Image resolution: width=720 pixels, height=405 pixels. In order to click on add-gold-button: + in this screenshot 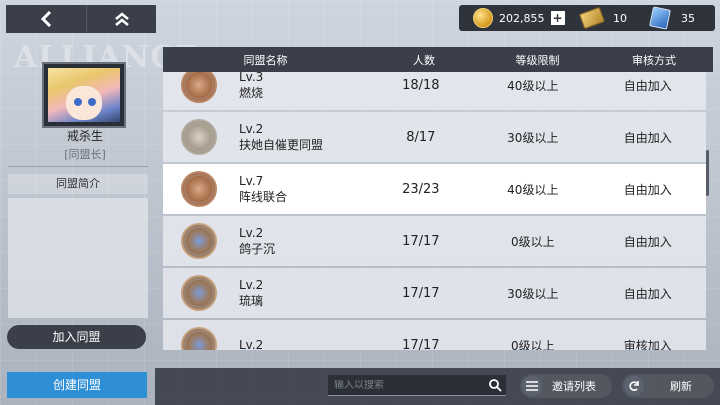, I will do `click(557, 18)`.